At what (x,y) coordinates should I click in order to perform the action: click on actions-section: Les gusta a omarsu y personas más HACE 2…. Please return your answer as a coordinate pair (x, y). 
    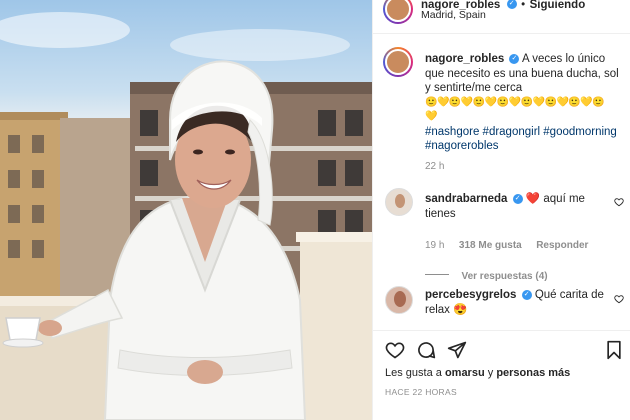
    Looking at the image, I should click on (501, 375).